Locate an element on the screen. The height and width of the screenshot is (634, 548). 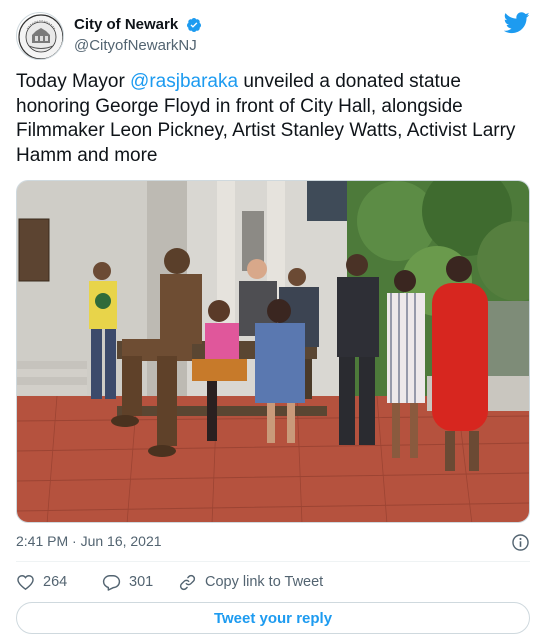
twitter-bird-icon is located at coordinates (517, 23).